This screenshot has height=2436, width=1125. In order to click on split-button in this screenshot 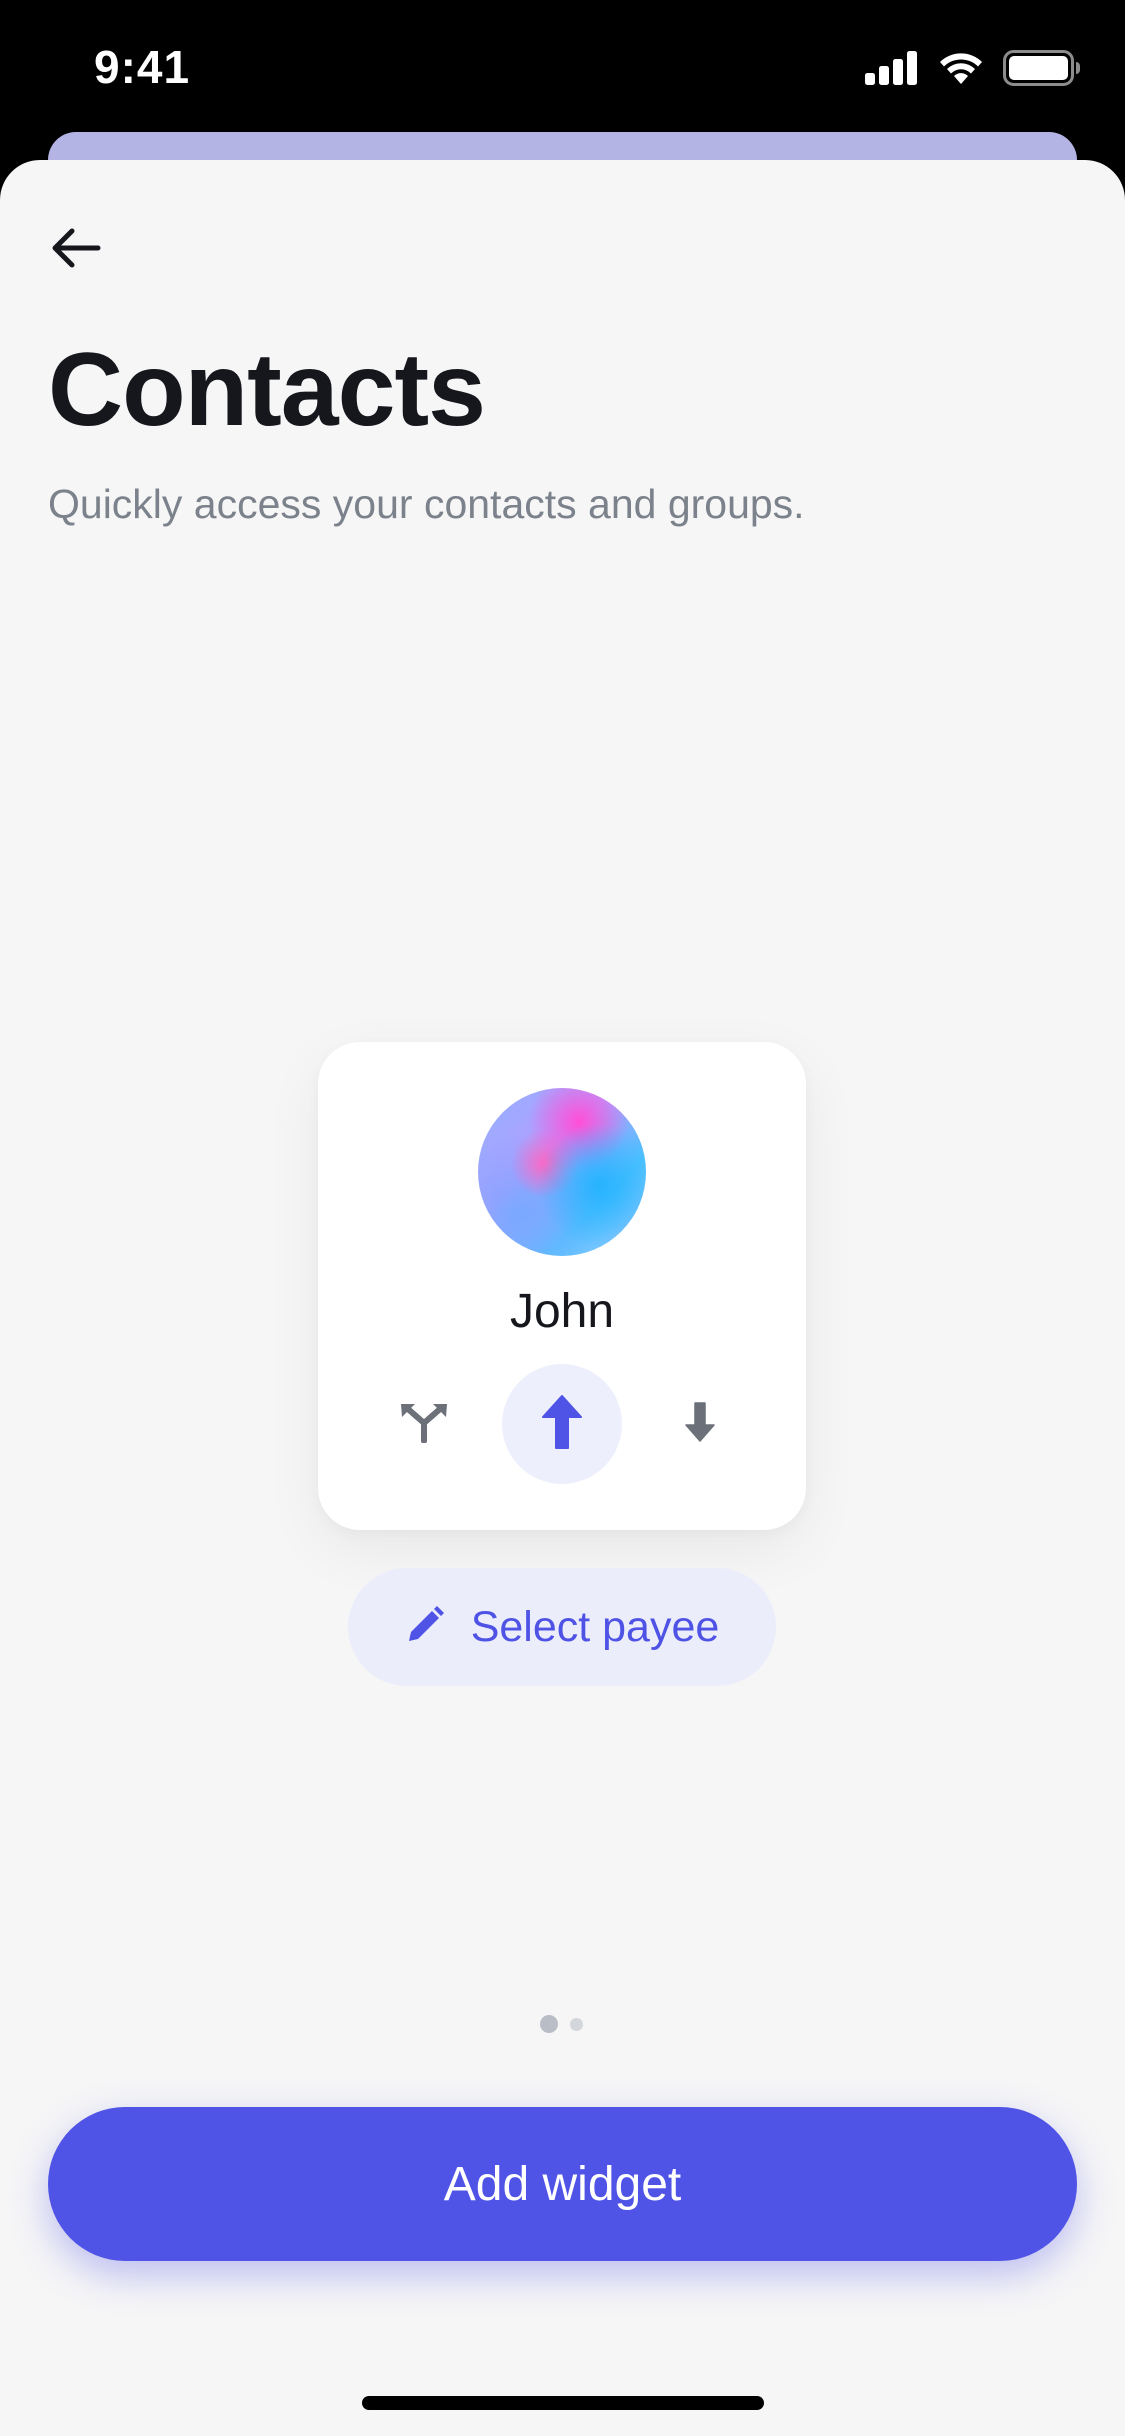, I will do `click(424, 1424)`.